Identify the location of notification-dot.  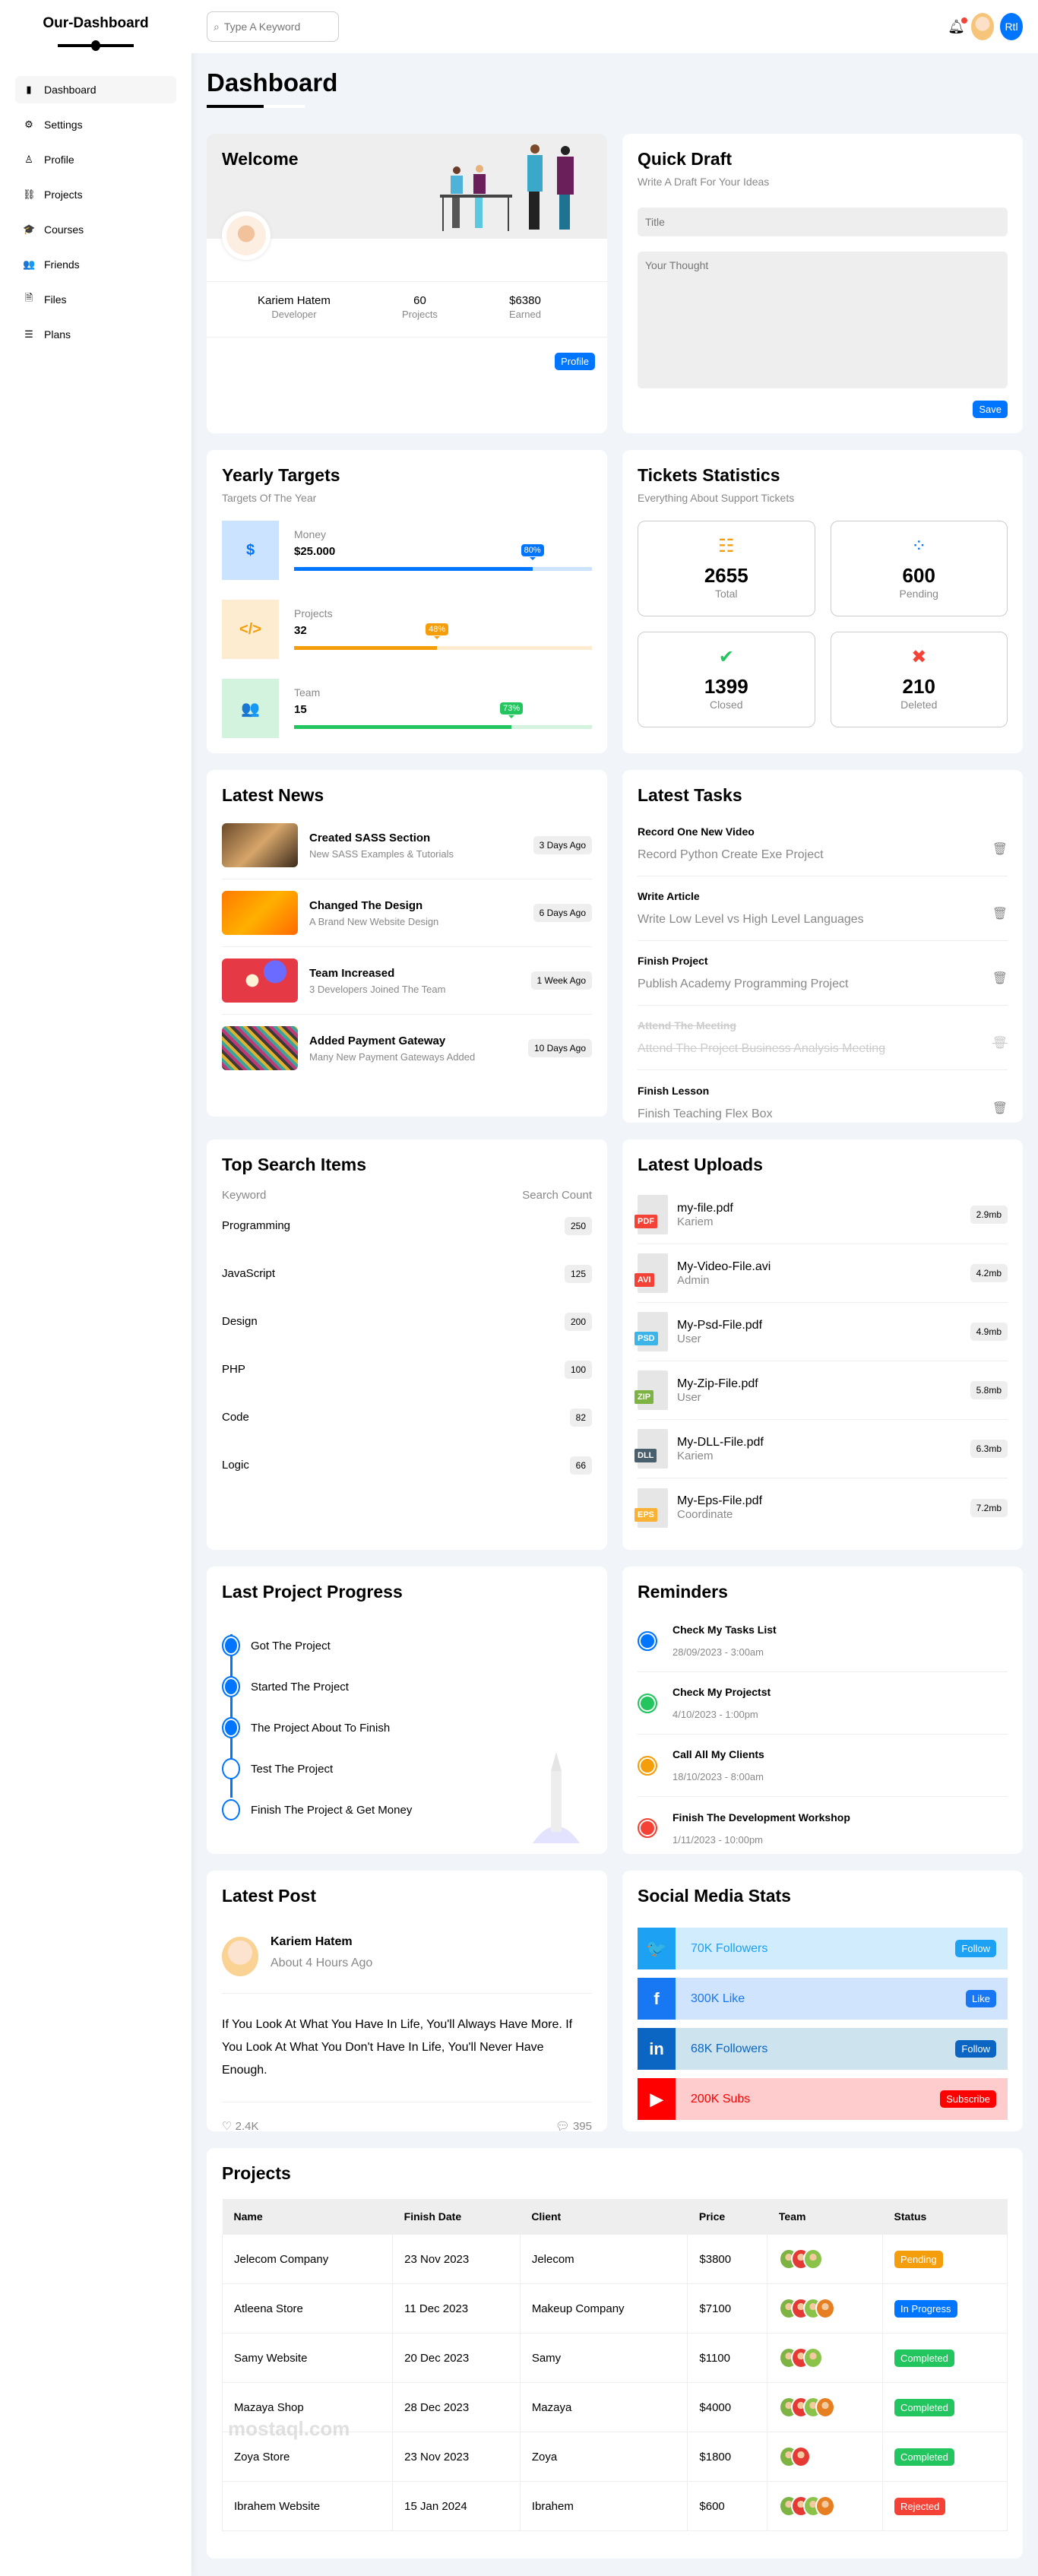
(964, 20).